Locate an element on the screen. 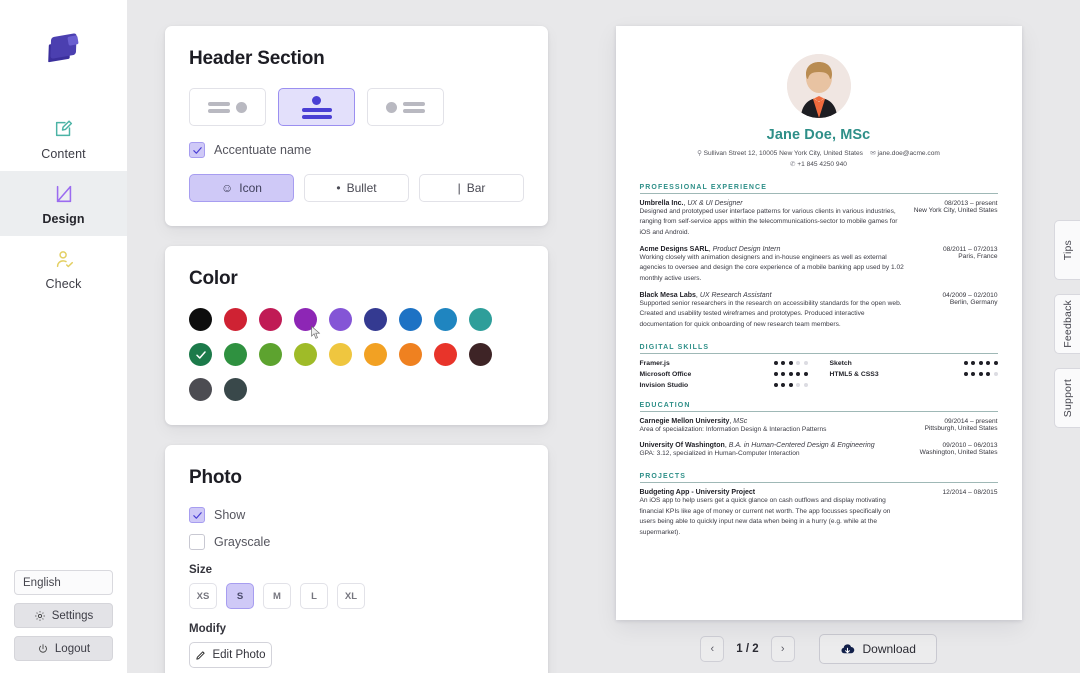 Image resolution: width=1080 pixels, height=673 pixels. entry-dates: 09/2010 – 06/2013 is located at coordinates (970, 446).